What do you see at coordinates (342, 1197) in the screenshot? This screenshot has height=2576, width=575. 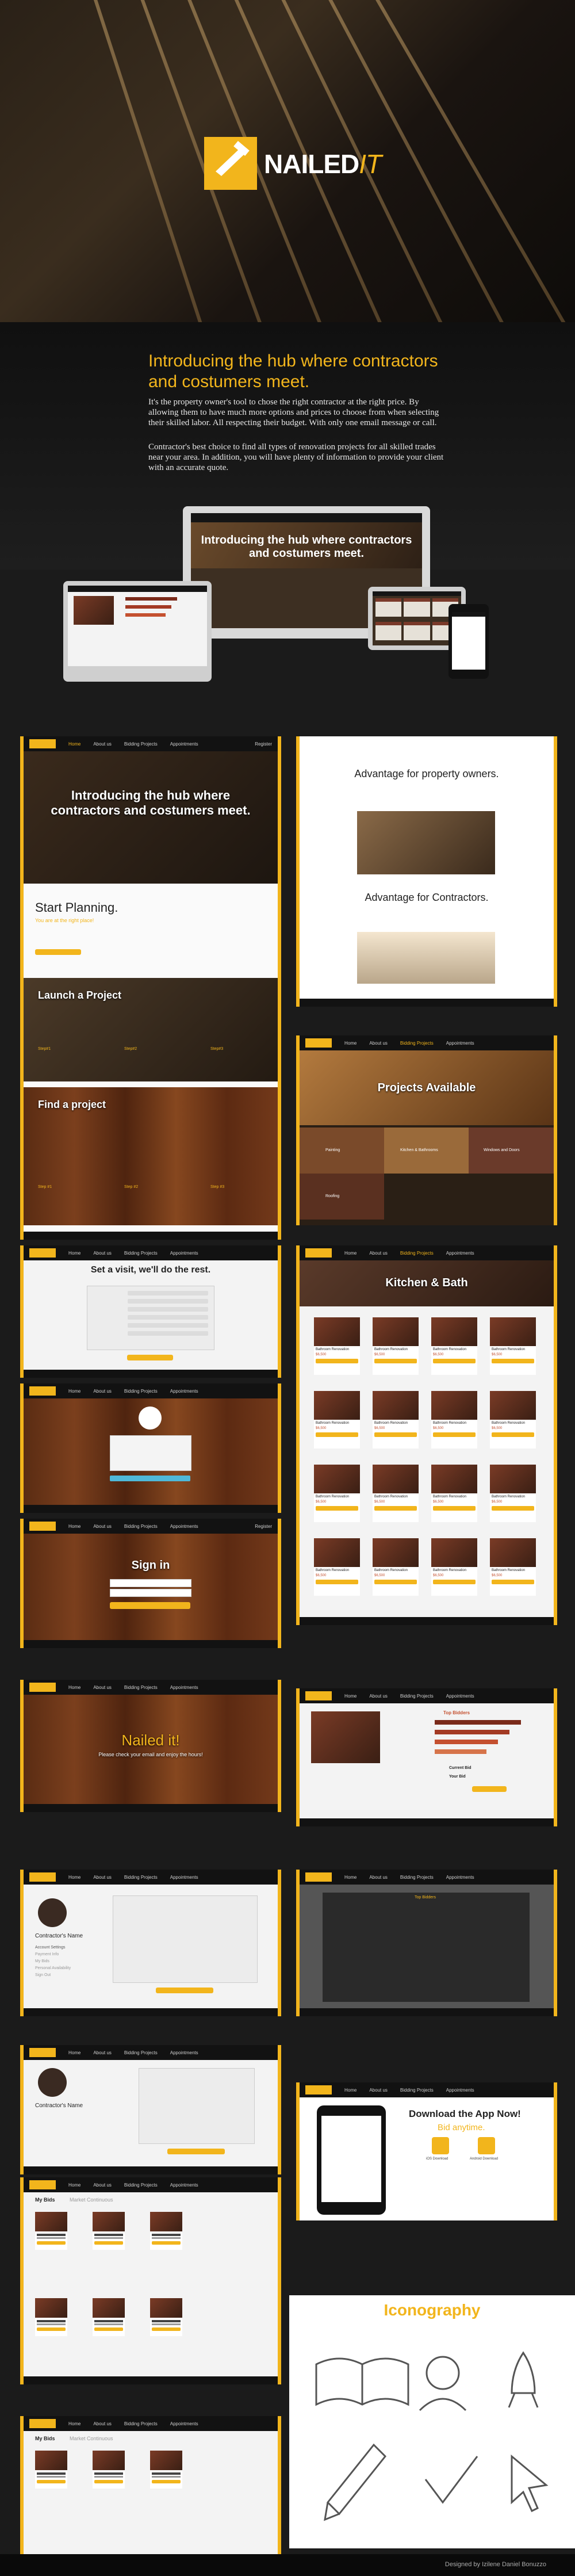 I see `category-roofing` at bounding box center [342, 1197].